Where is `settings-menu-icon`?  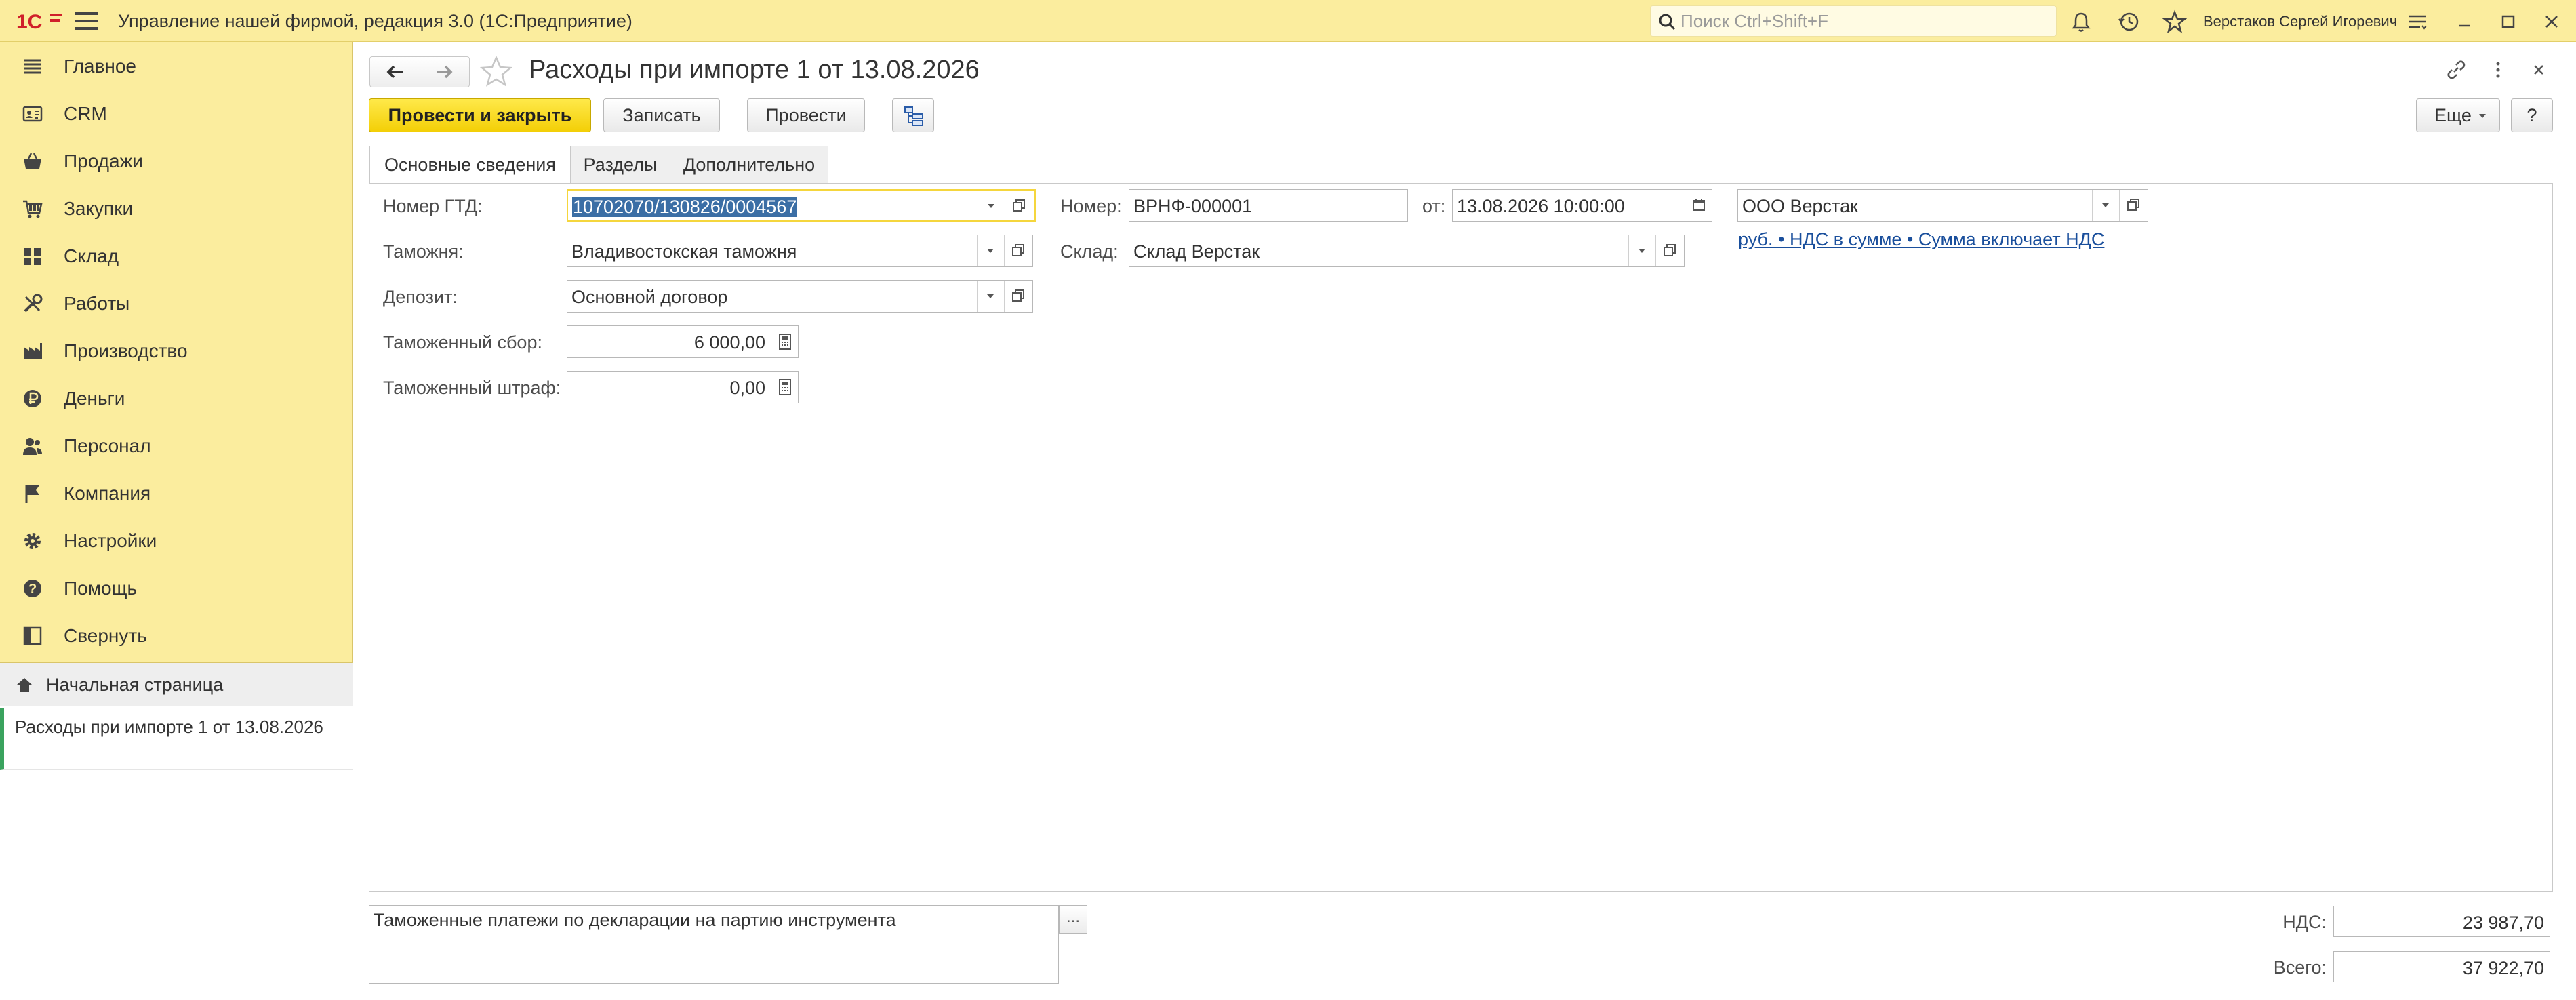 settings-menu-icon is located at coordinates (2417, 21).